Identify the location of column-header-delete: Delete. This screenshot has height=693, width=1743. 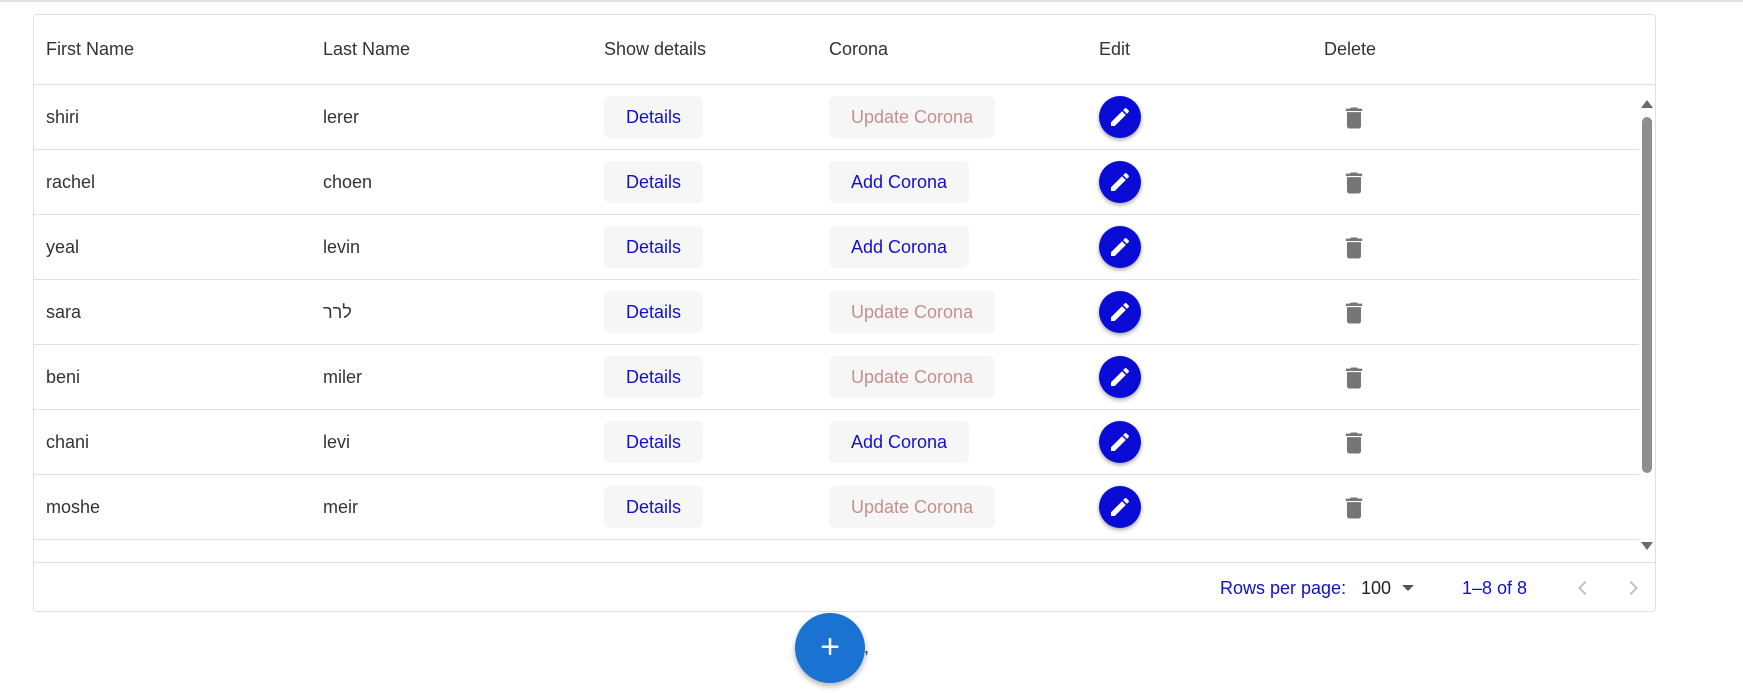
(1350, 49).